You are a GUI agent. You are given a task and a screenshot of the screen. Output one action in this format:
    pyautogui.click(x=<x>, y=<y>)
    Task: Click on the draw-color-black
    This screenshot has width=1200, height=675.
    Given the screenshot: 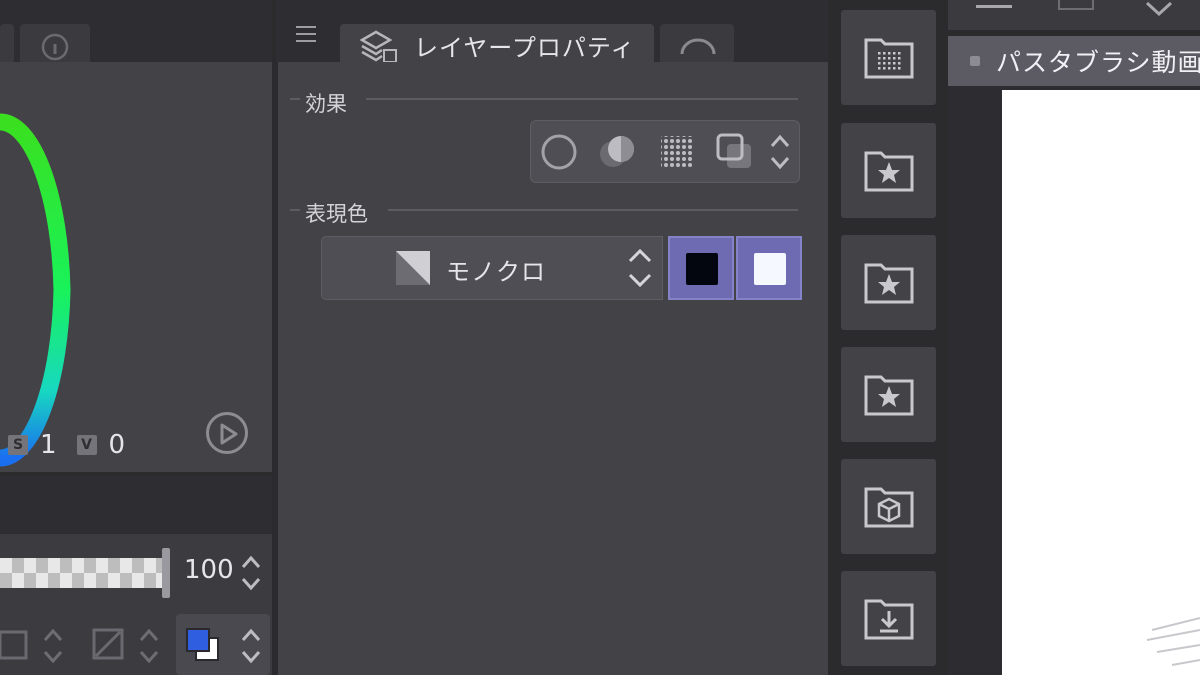 What is the action you would take?
    pyautogui.click(x=702, y=269)
    